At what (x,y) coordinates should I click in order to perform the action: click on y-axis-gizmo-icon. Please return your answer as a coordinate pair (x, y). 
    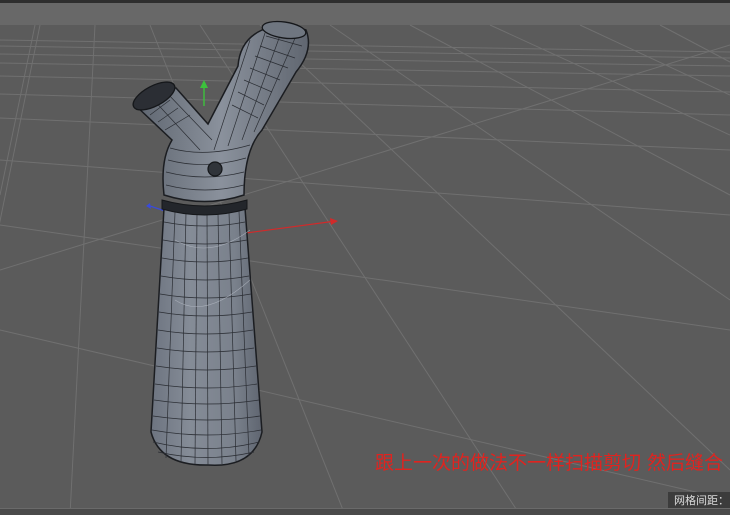
    Looking at the image, I should click on (204, 84).